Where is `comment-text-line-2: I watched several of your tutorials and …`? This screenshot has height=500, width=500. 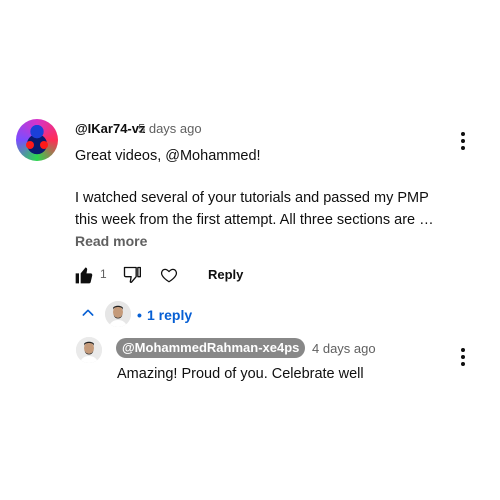 comment-text-line-2: I watched several of your tutorials and … is located at coordinates (252, 198).